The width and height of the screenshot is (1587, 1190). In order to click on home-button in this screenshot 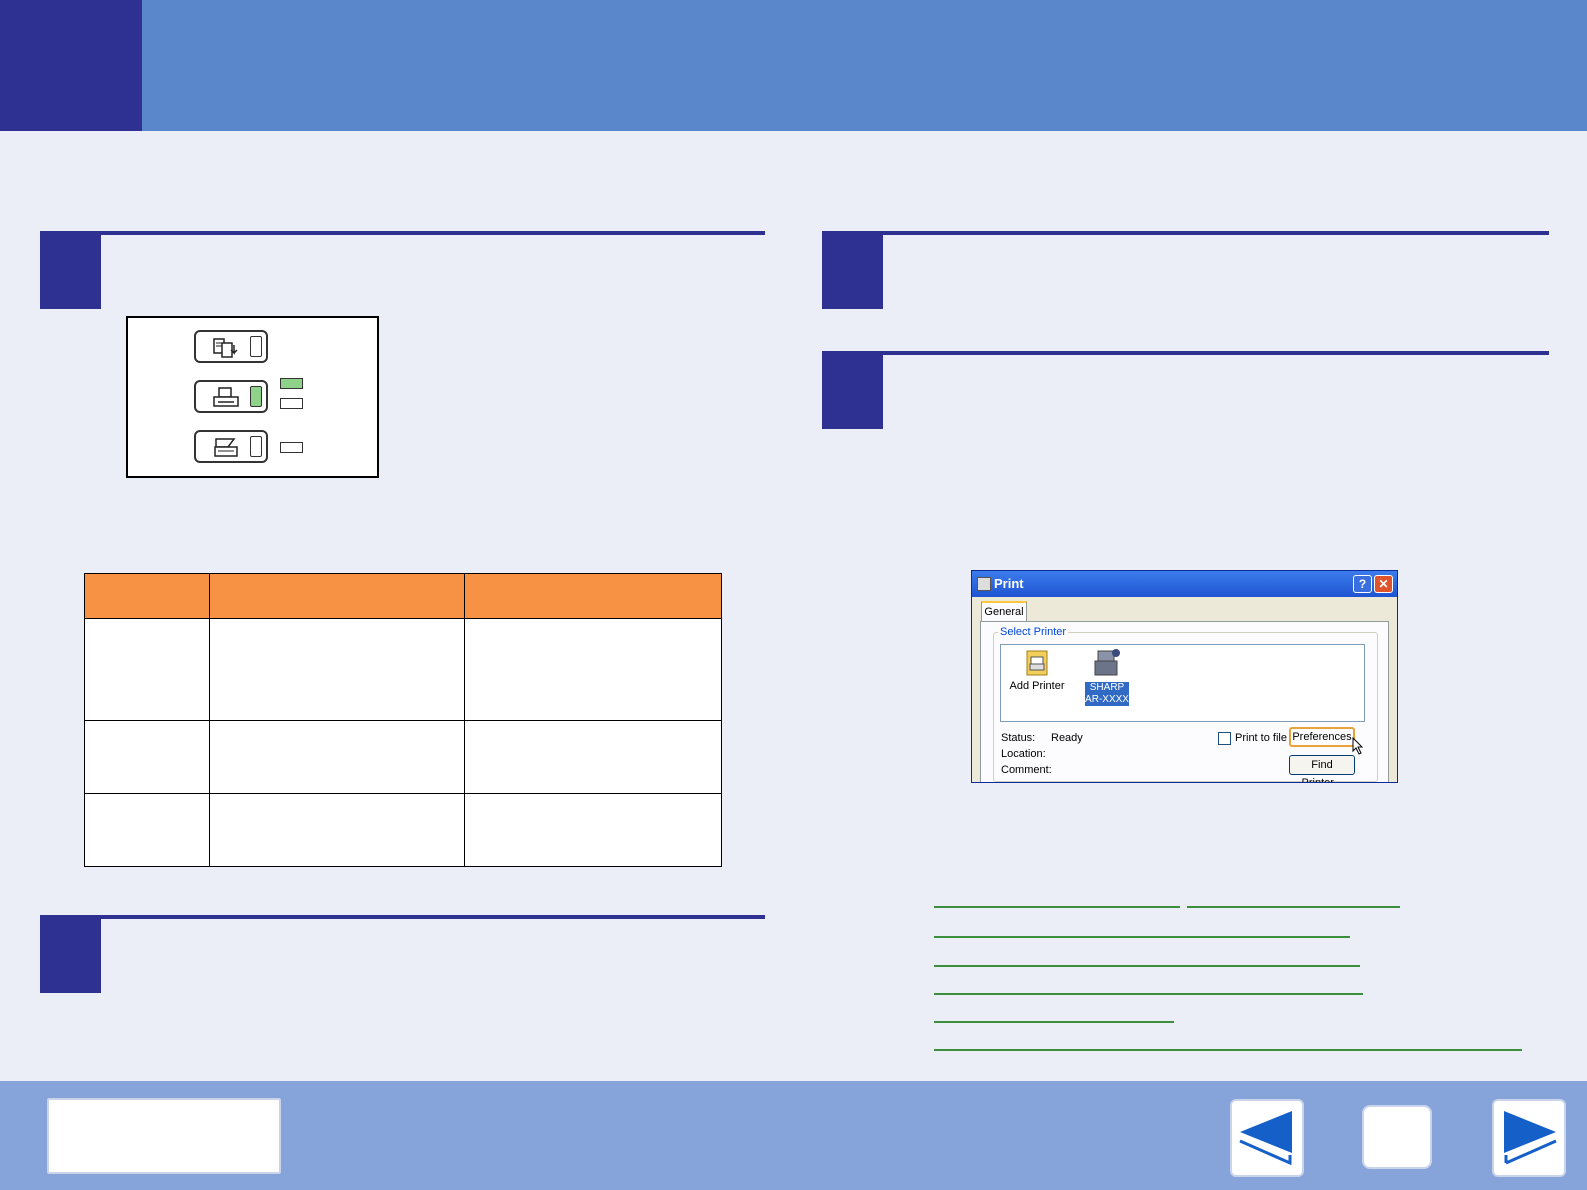, I will do `click(1397, 1137)`.